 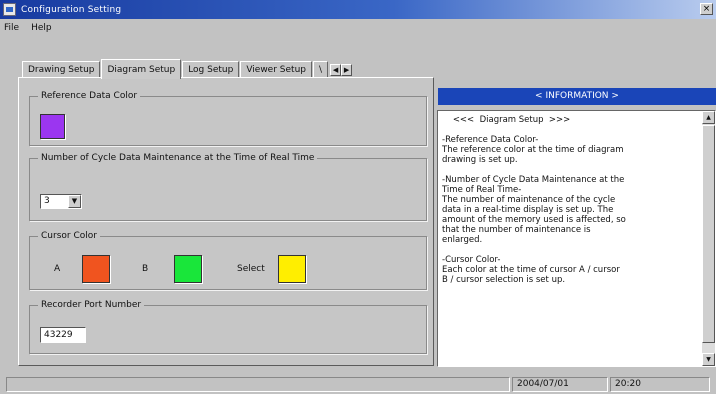 I want to click on tab-scroll-left-button: ◀, so click(x=336, y=70).